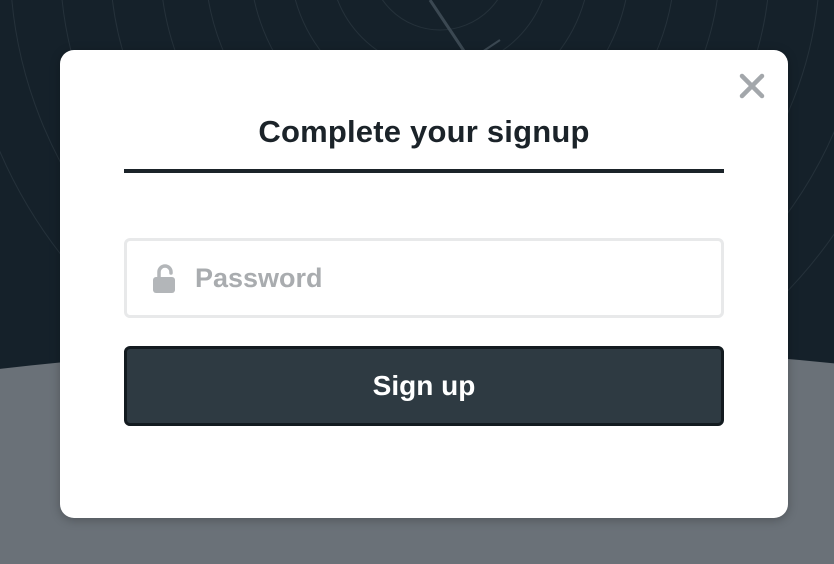 The height and width of the screenshot is (564, 834). I want to click on modal-title: Complete your signup, so click(424, 131).